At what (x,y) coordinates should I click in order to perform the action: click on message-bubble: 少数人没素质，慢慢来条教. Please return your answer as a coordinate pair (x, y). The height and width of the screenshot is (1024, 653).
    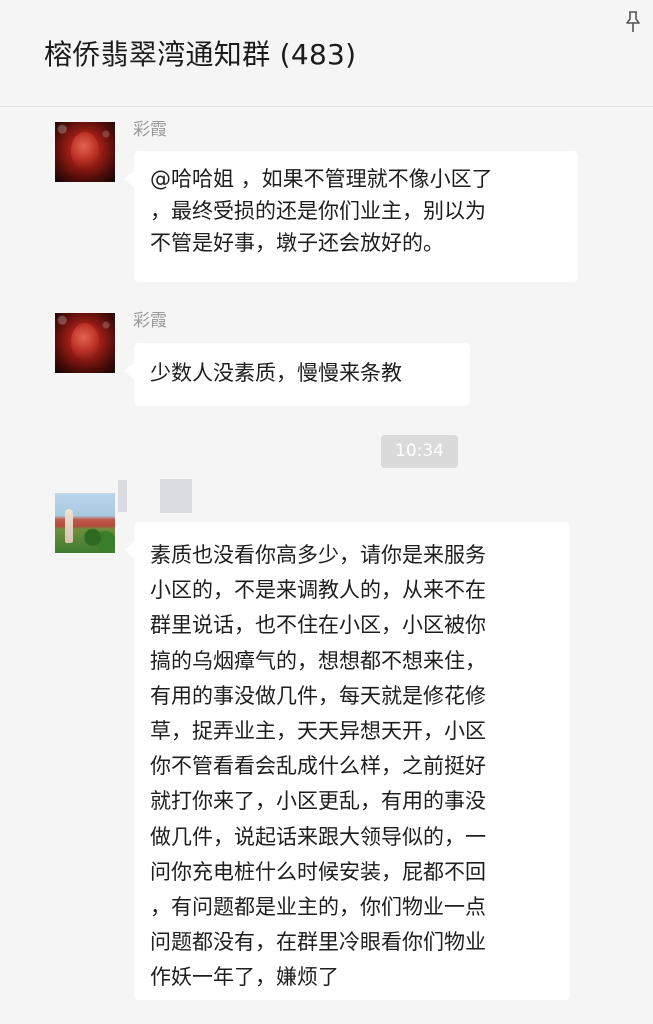
    Looking at the image, I should click on (297, 374).